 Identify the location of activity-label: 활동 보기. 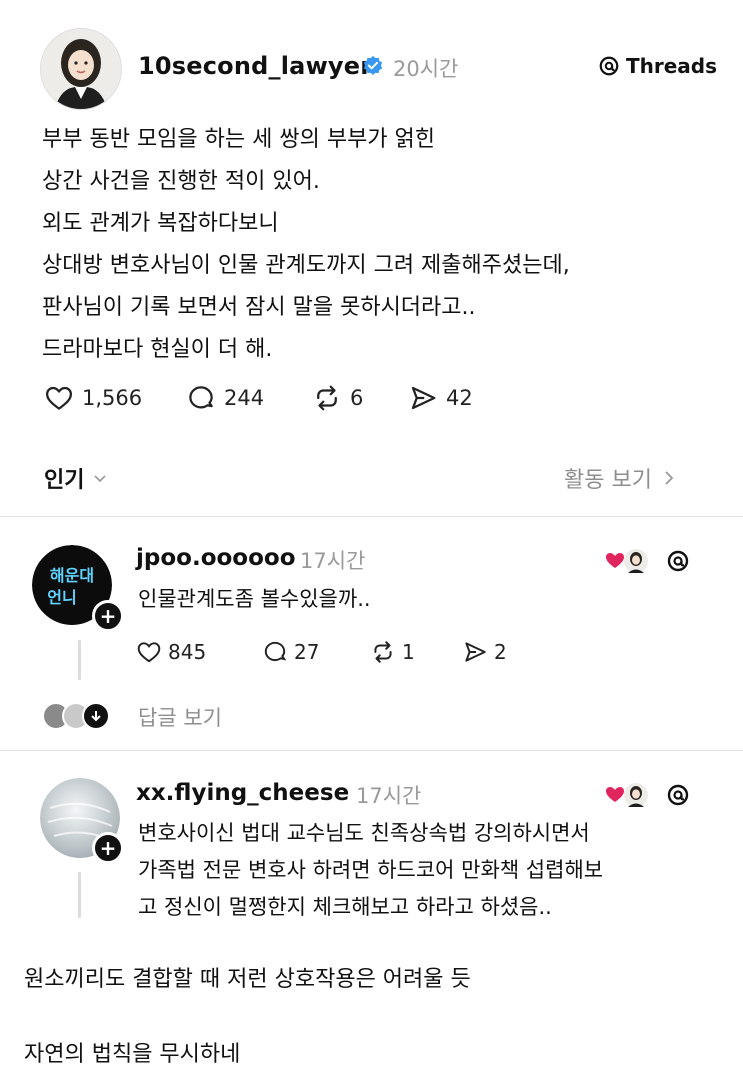
(608, 480).